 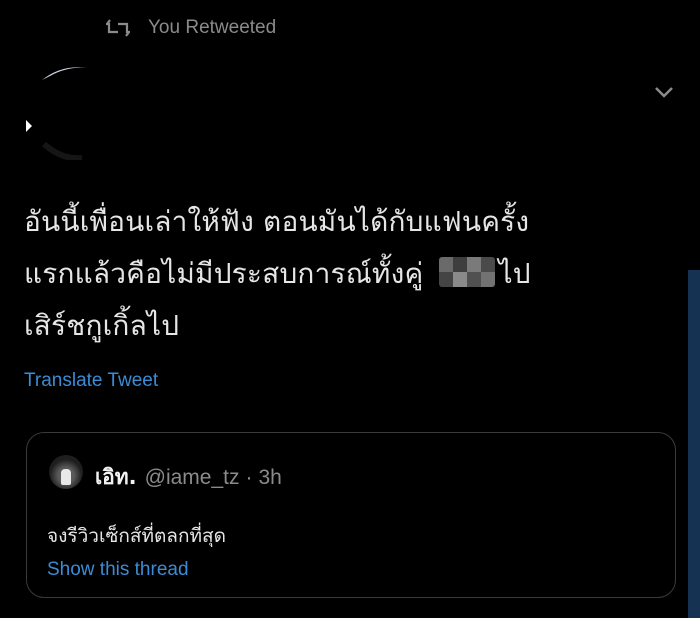 What do you see at coordinates (269, 478) in the screenshot?
I see `quoted-tweet-time: 3h` at bounding box center [269, 478].